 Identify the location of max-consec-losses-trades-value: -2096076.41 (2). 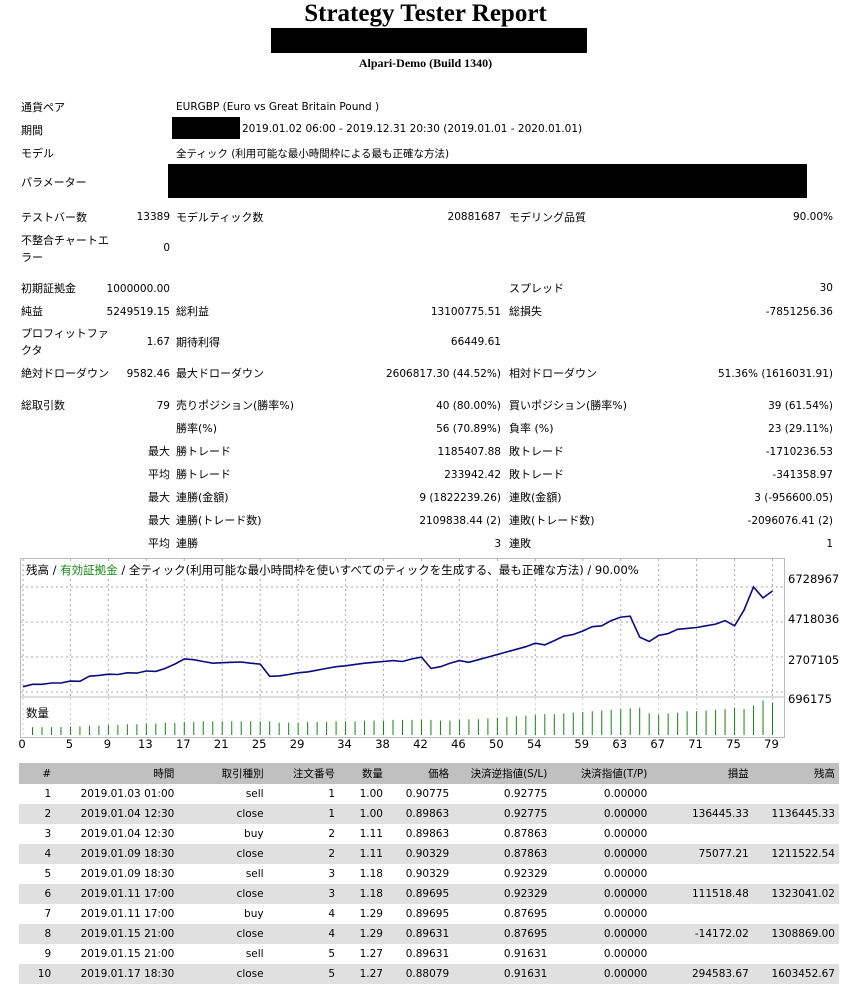
(790, 521).